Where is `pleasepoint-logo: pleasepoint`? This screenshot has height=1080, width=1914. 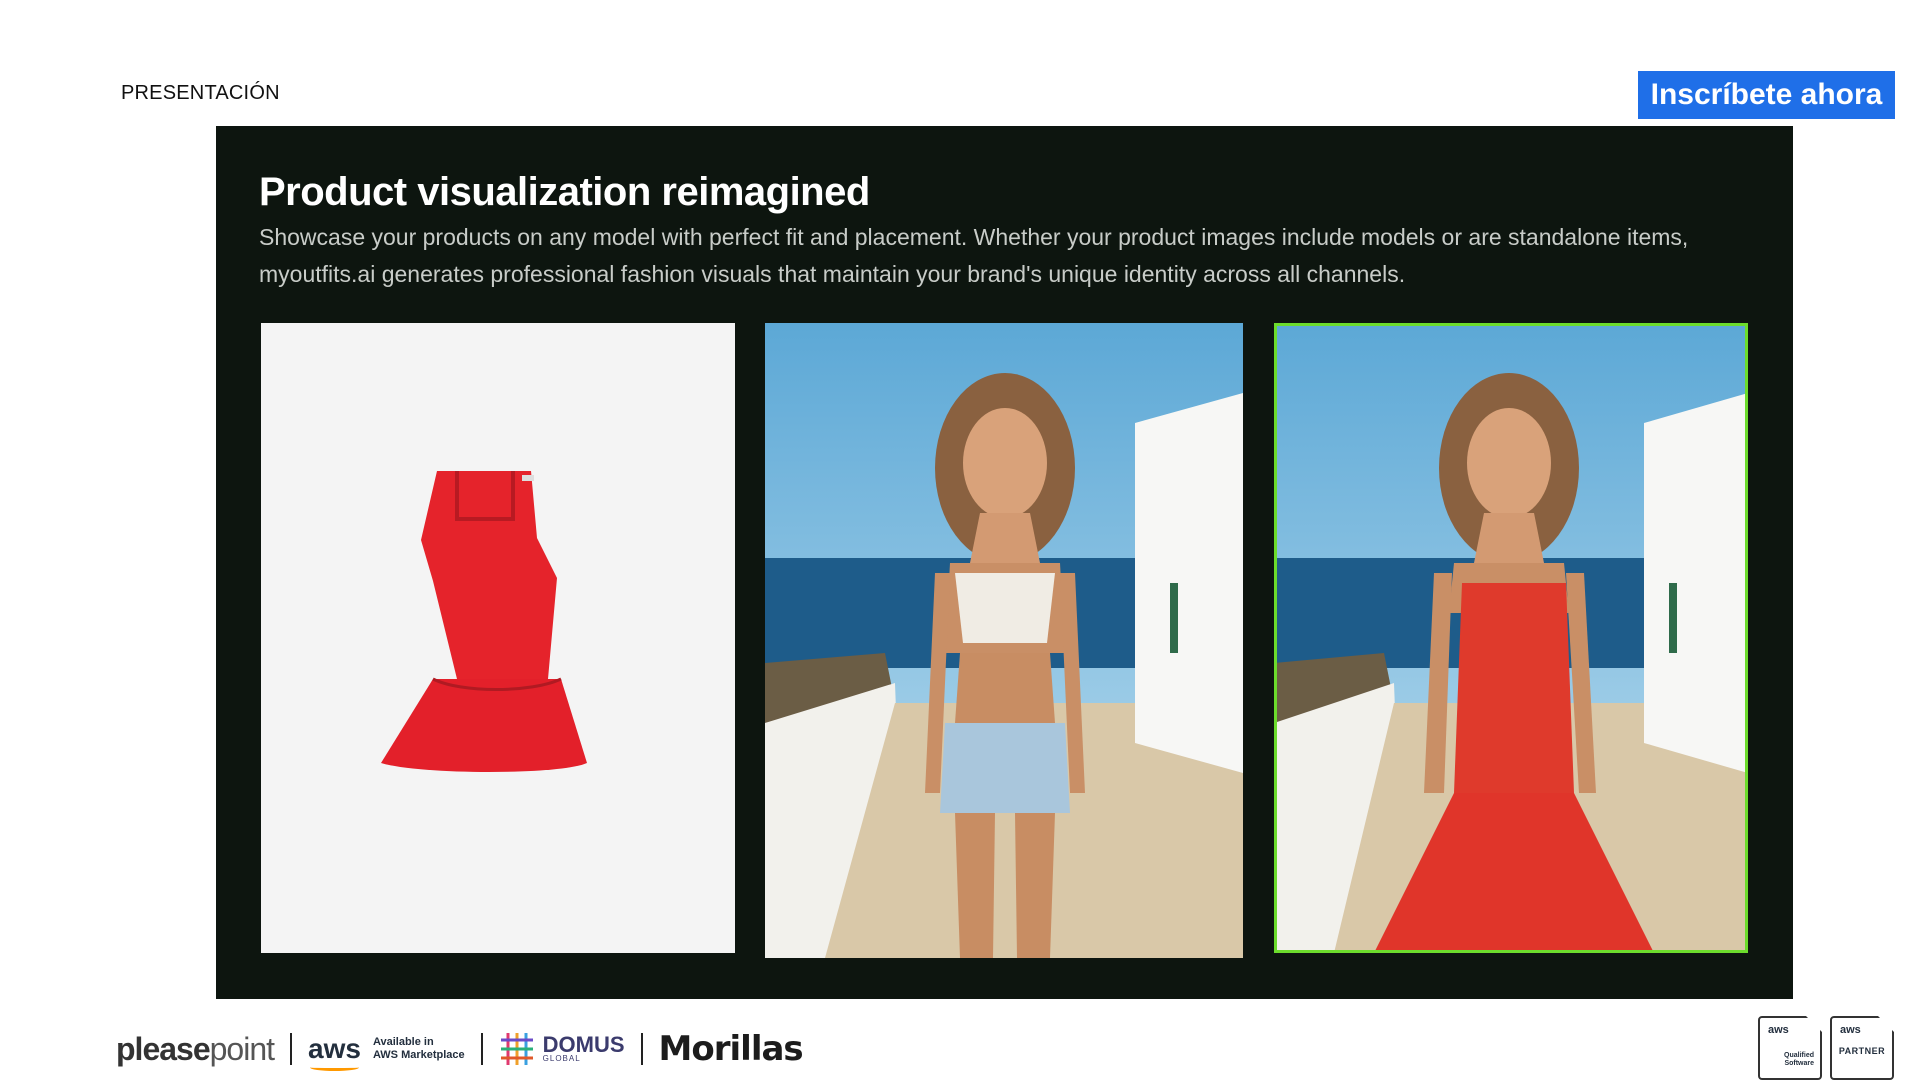
pleasepoint-logo: pleasepoint is located at coordinates (195, 1049).